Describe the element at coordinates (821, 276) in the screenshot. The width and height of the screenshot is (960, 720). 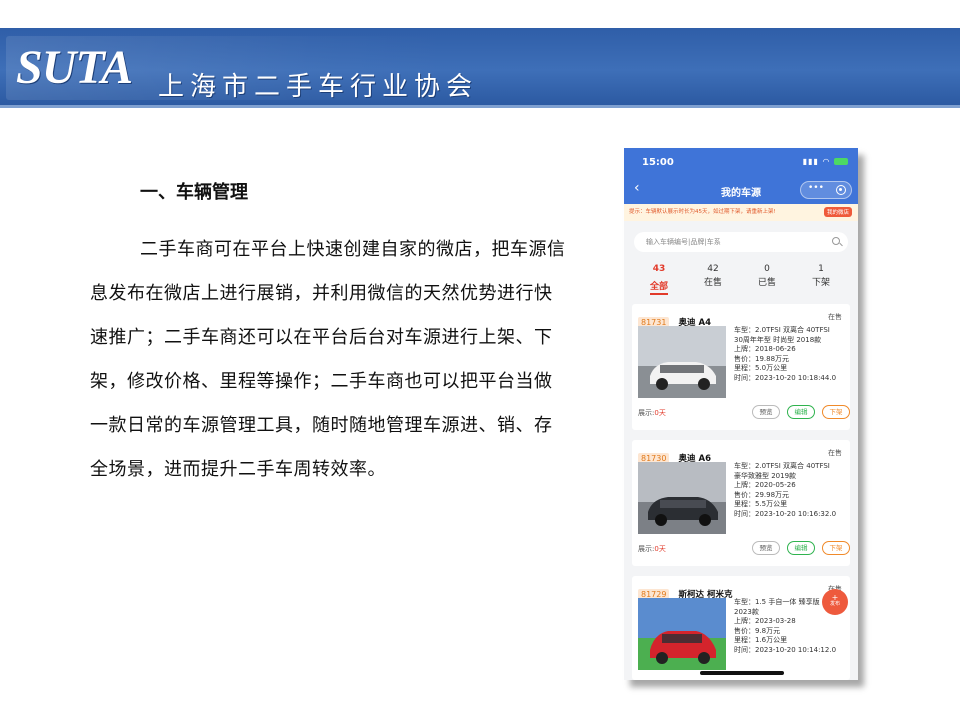
I see `tab-unlisted: 1 下架` at that location.